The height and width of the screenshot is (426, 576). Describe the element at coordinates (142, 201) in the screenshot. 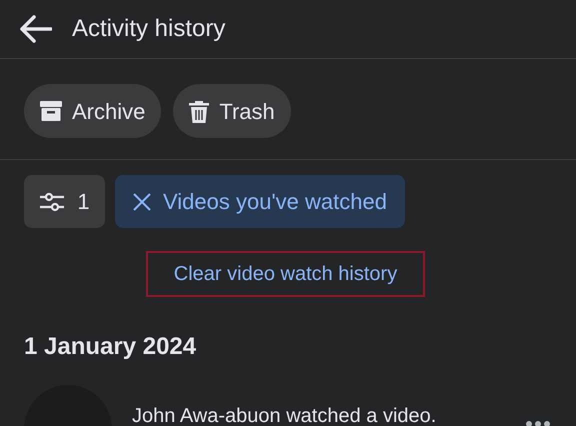

I see `close-icon` at that location.